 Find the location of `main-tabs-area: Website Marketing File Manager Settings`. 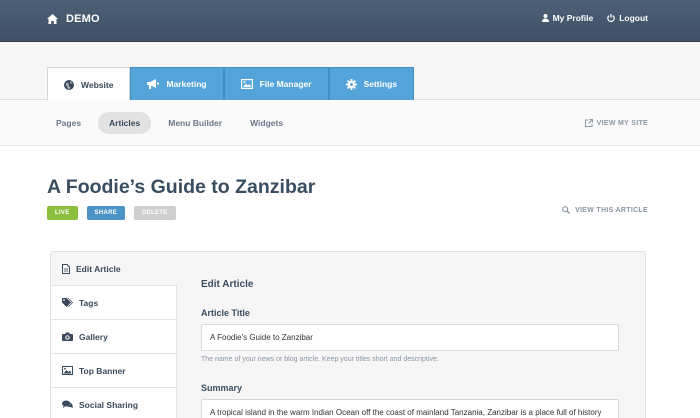

main-tabs-area: Website Marketing File Manager Settings is located at coordinates (350, 71).